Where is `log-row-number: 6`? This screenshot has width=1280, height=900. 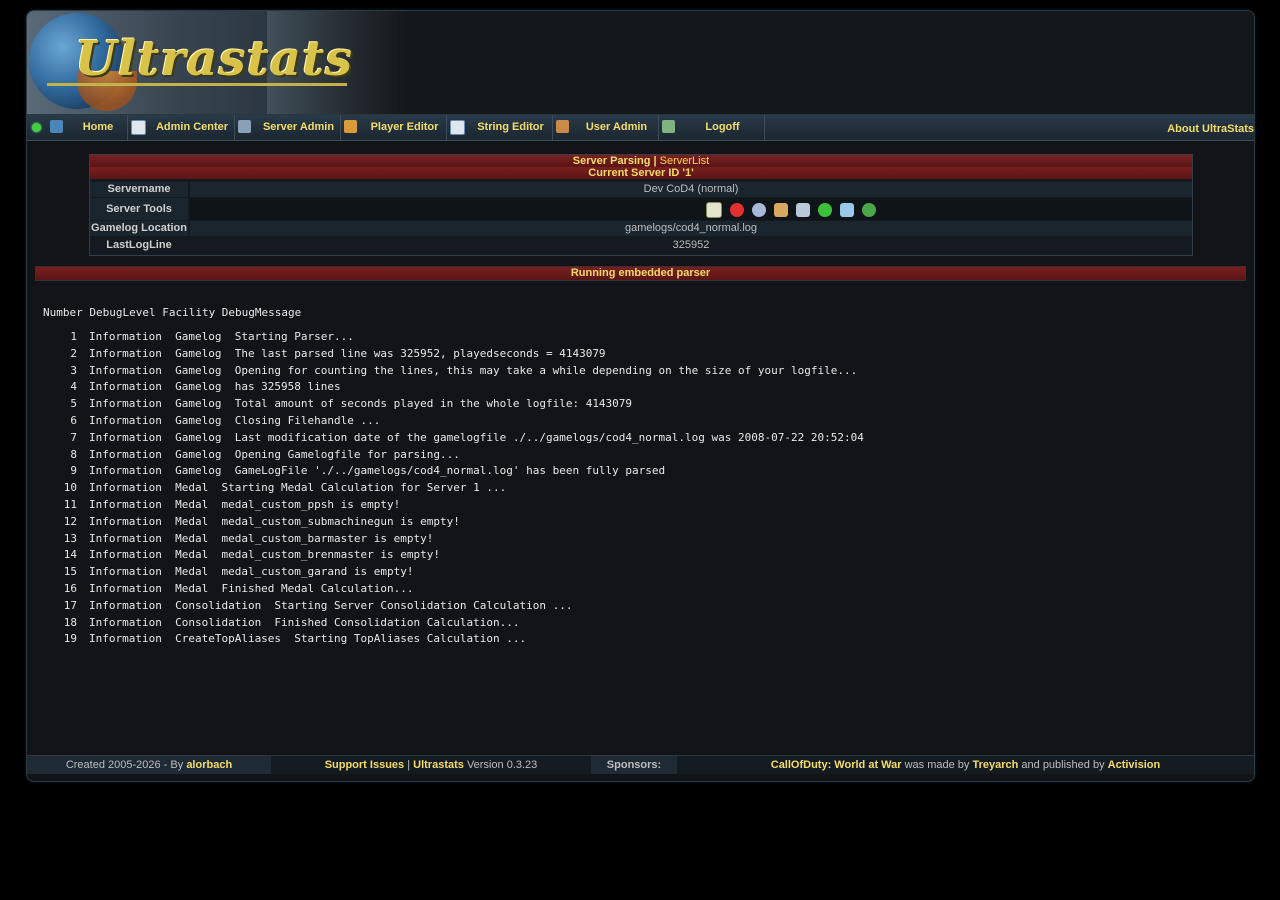 log-row-number: 6 is located at coordinates (73, 420).